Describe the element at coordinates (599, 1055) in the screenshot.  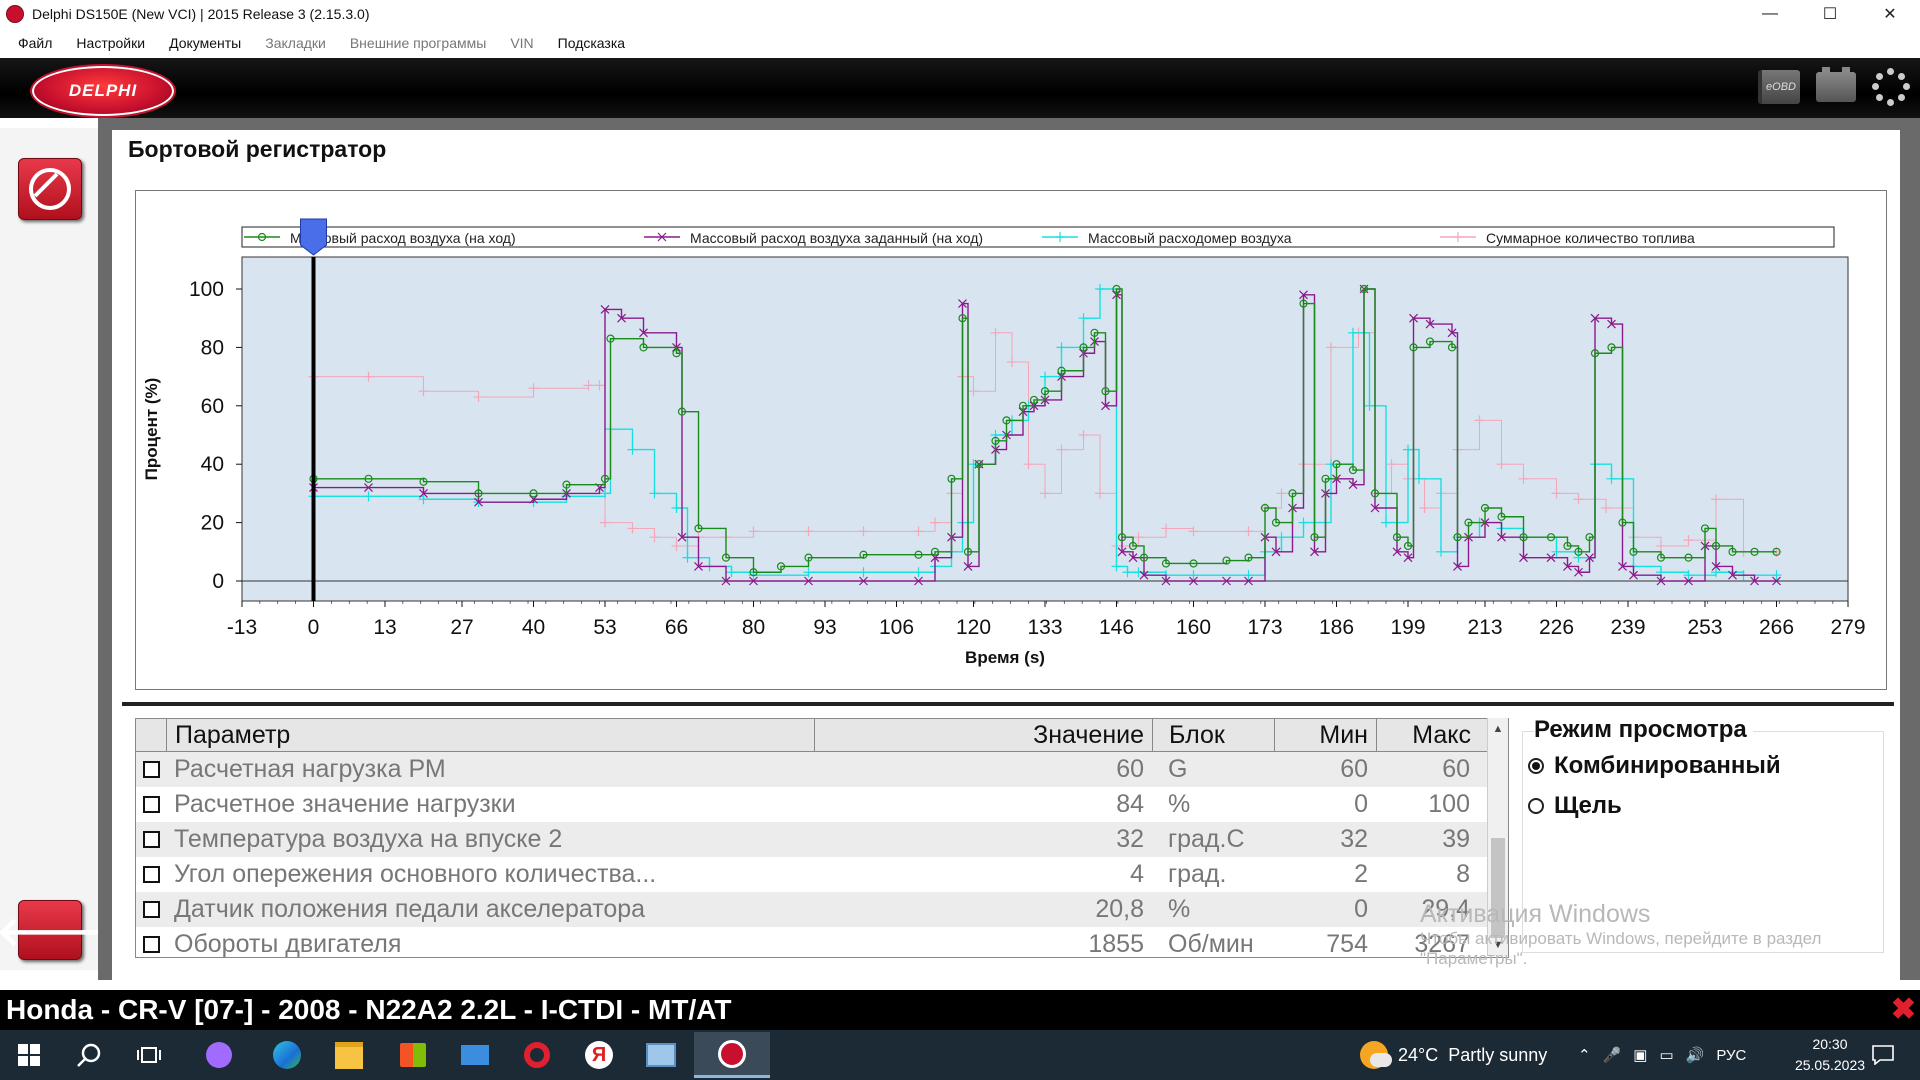
I see `yandex-browser-icon: Я` at that location.